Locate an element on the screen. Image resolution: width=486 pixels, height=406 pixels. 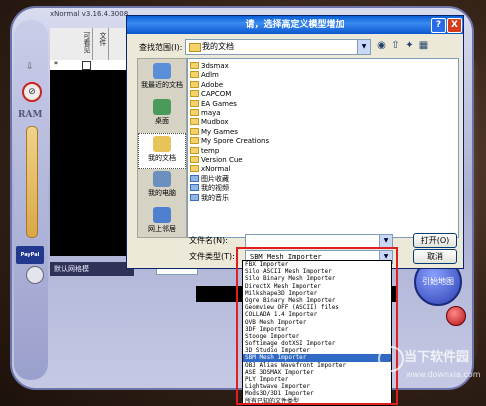
grid-header-visible: 可看见 is located at coordinates (85, 46).